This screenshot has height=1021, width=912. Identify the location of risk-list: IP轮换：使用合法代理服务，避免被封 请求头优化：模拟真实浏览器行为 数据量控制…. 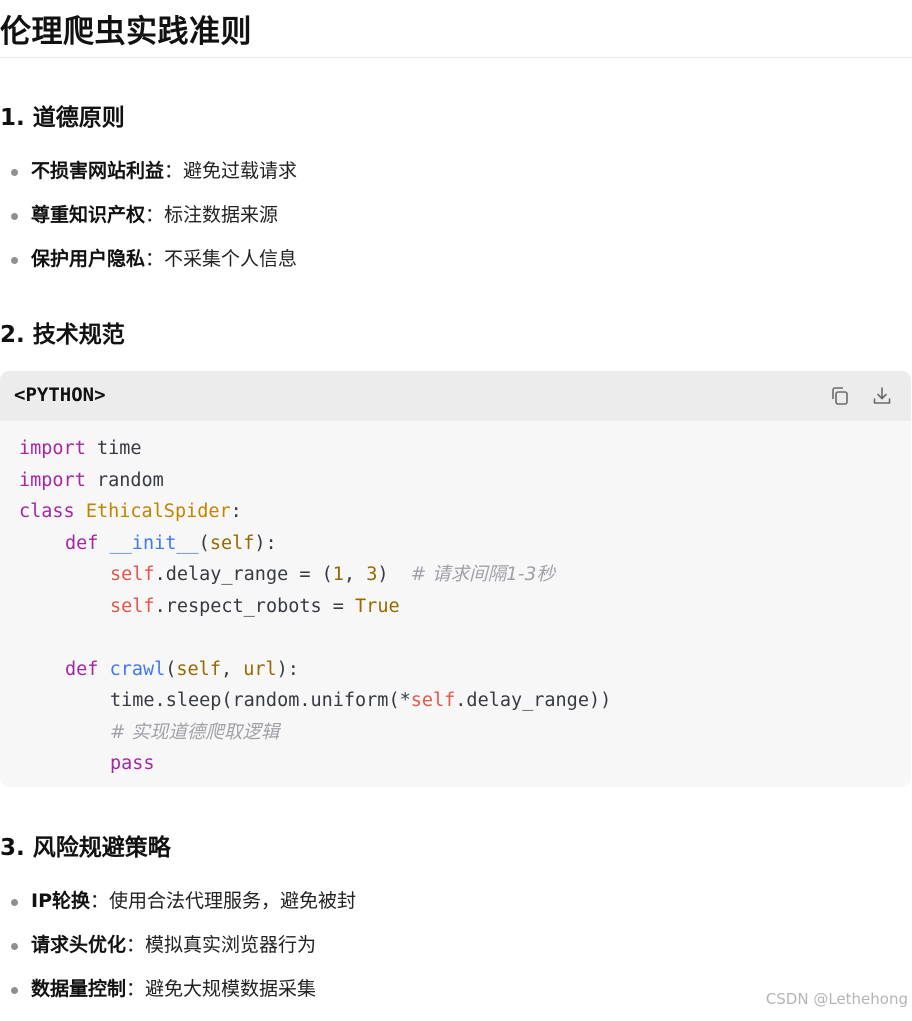
(178, 955).